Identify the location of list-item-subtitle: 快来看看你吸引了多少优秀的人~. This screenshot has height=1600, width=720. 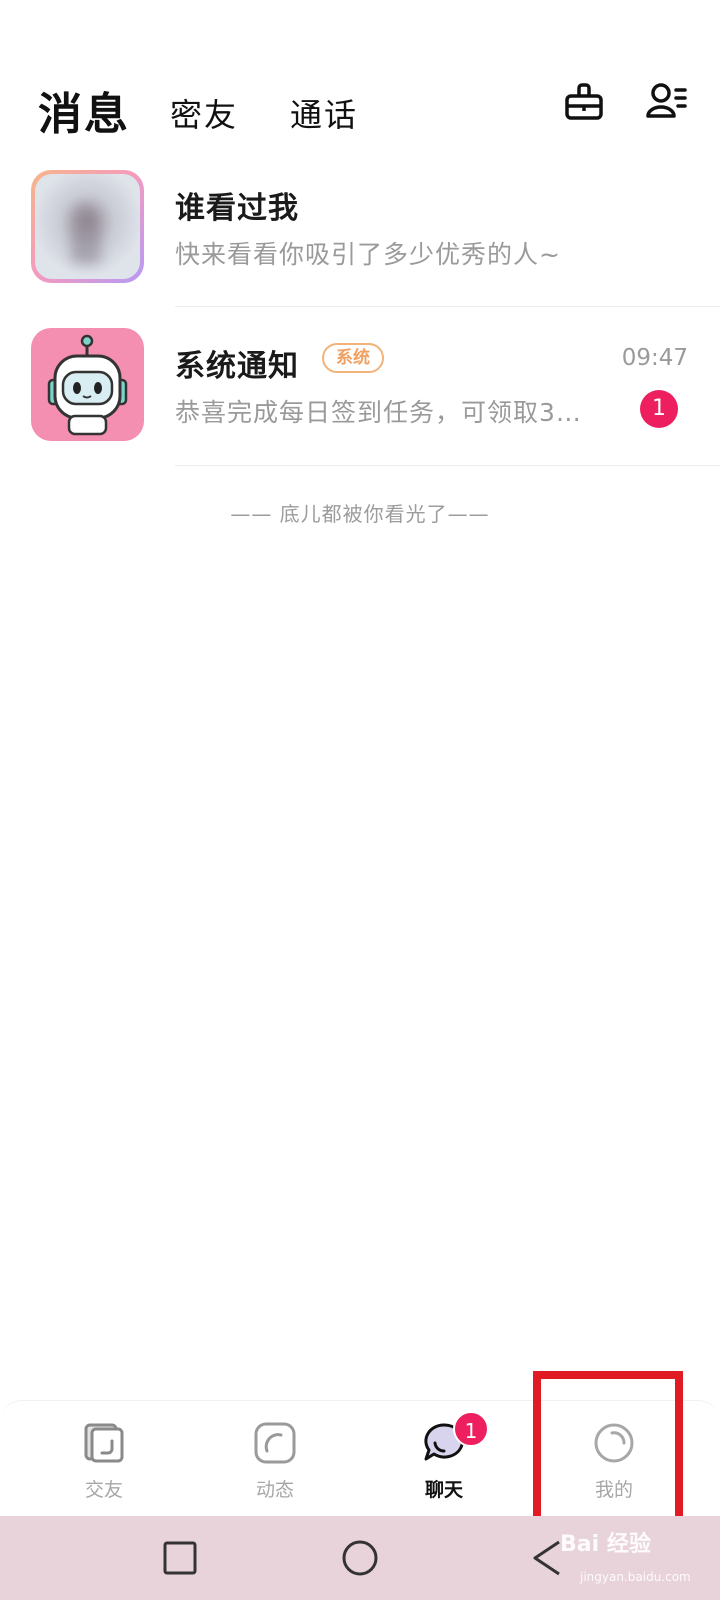
(368, 254).